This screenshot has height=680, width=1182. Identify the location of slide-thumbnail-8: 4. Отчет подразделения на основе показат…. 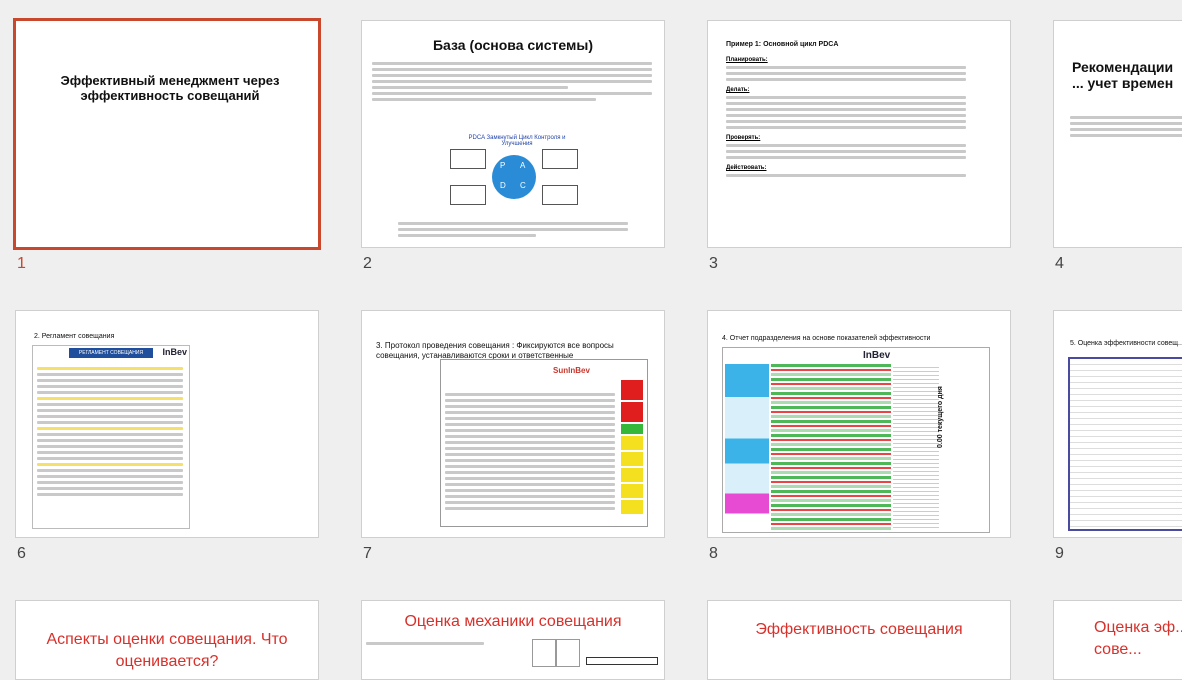
(859, 424).